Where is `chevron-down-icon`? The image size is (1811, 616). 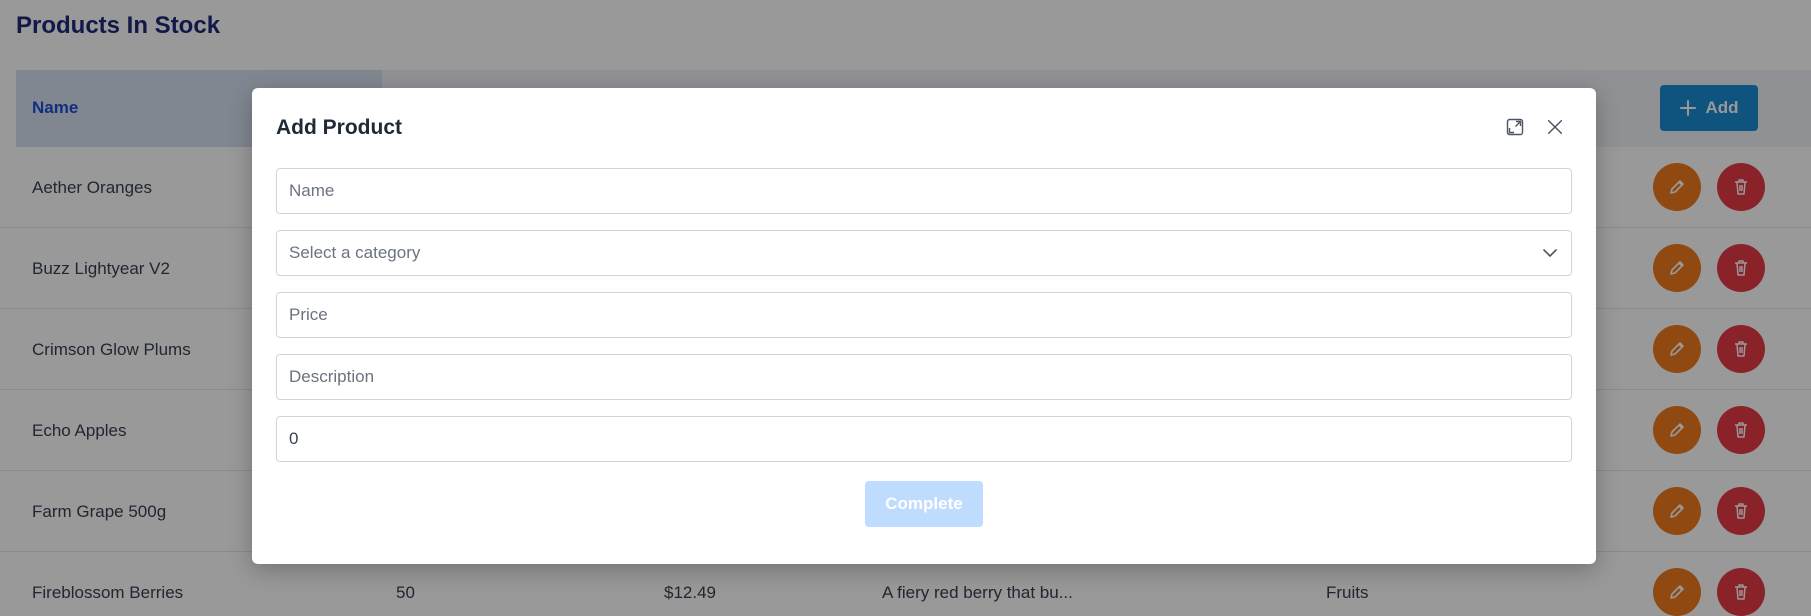 chevron-down-icon is located at coordinates (1550, 253).